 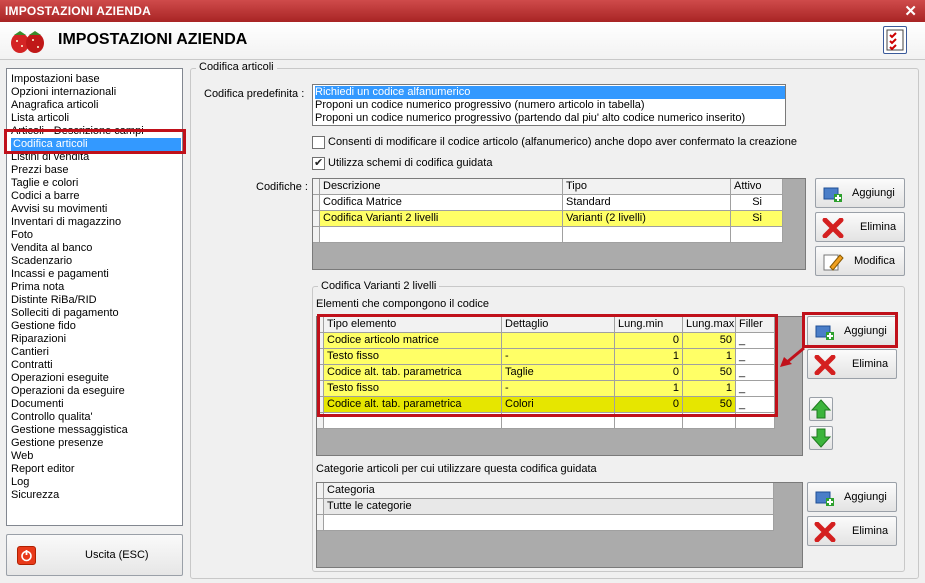 I want to click on add-button-callout, so click(x=850, y=330).